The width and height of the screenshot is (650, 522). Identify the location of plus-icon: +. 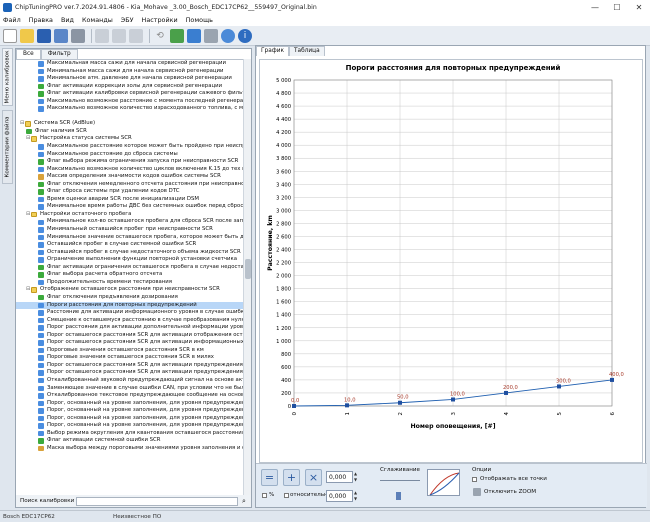
(291, 477).